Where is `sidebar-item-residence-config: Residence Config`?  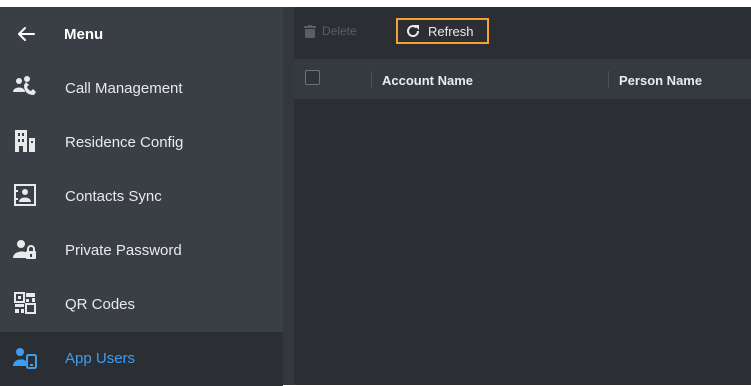
sidebar-item-residence-config: Residence Config is located at coordinates (141, 143).